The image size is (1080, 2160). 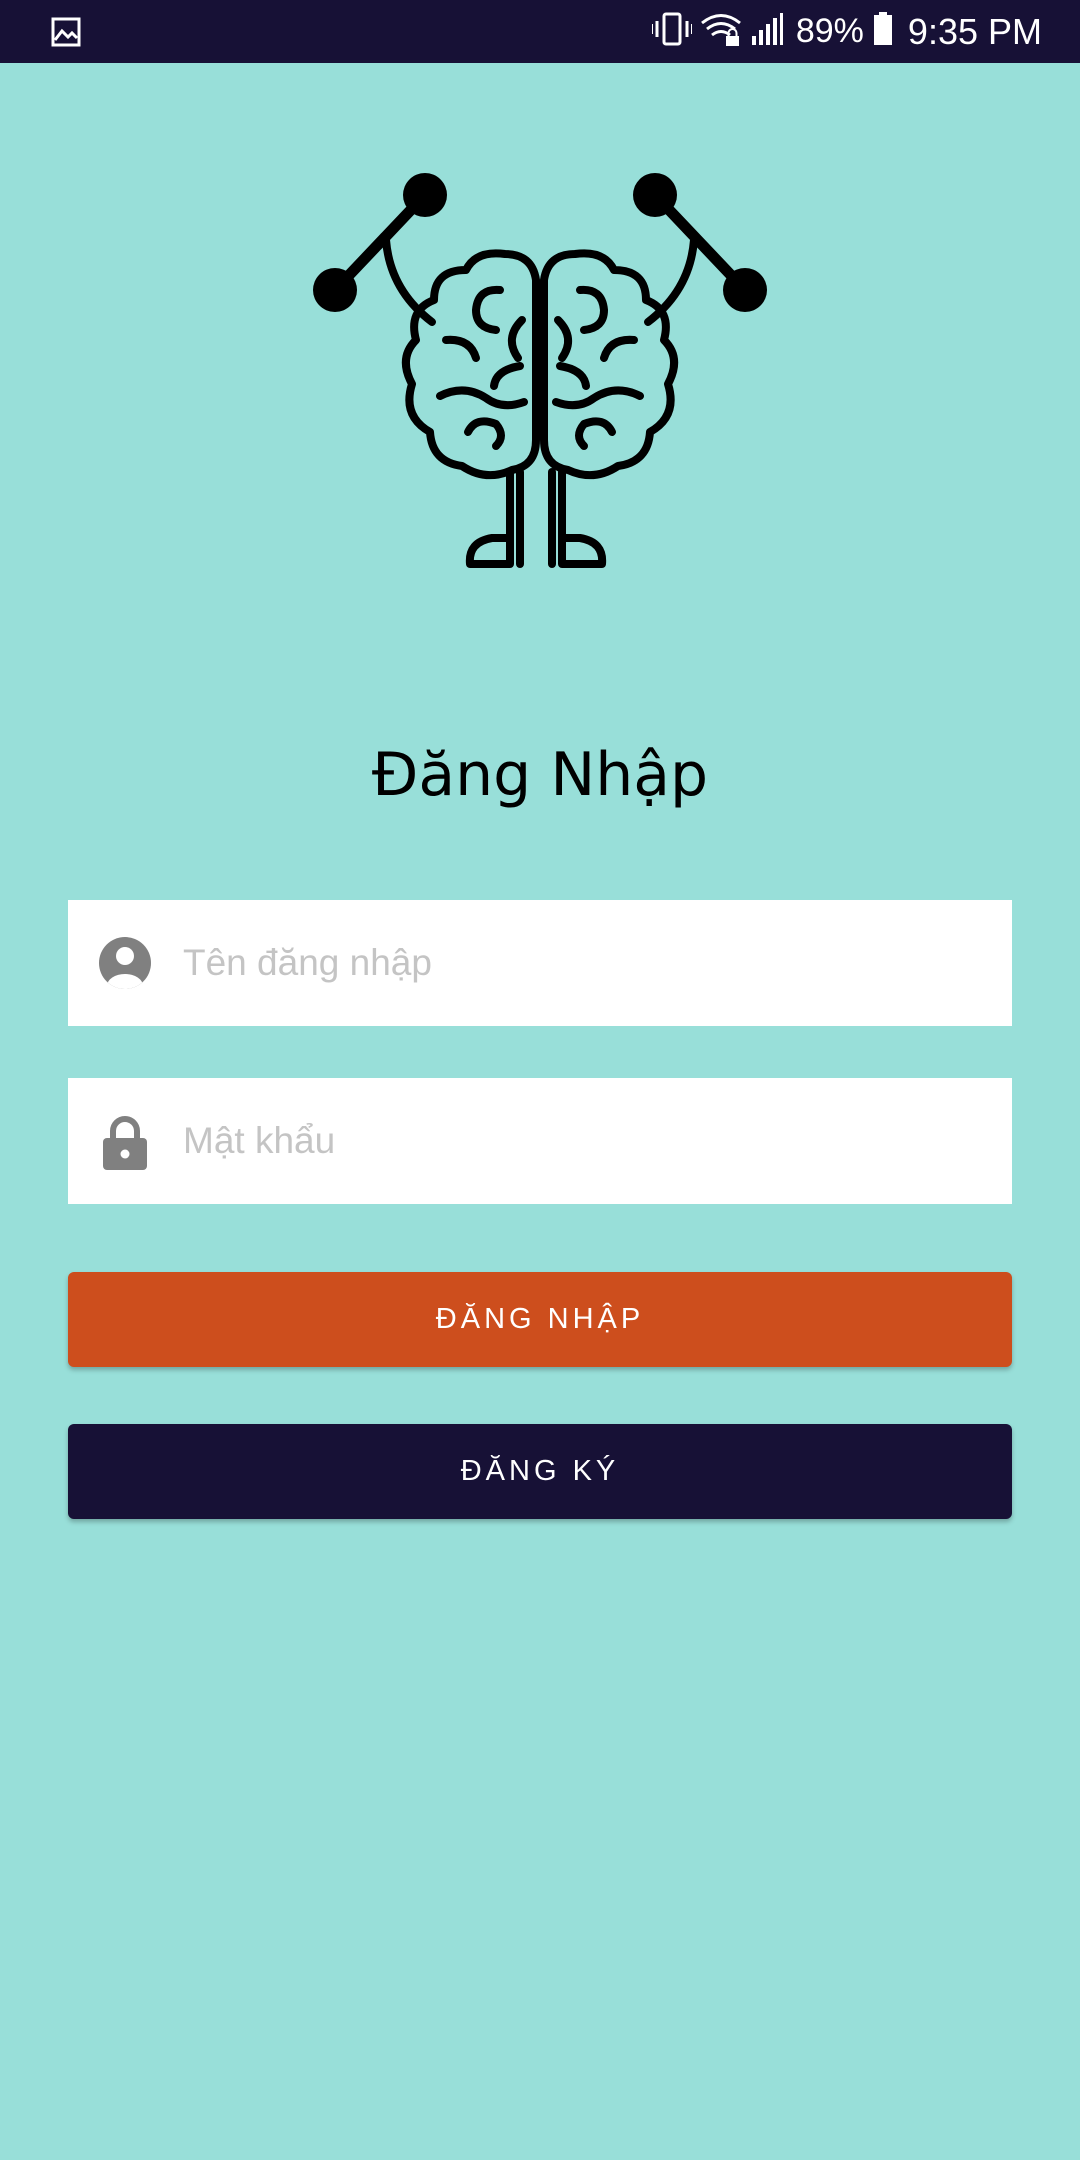 What do you see at coordinates (829, 31) in the screenshot?
I see `battery-percent: 89%` at bounding box center [829, 31].